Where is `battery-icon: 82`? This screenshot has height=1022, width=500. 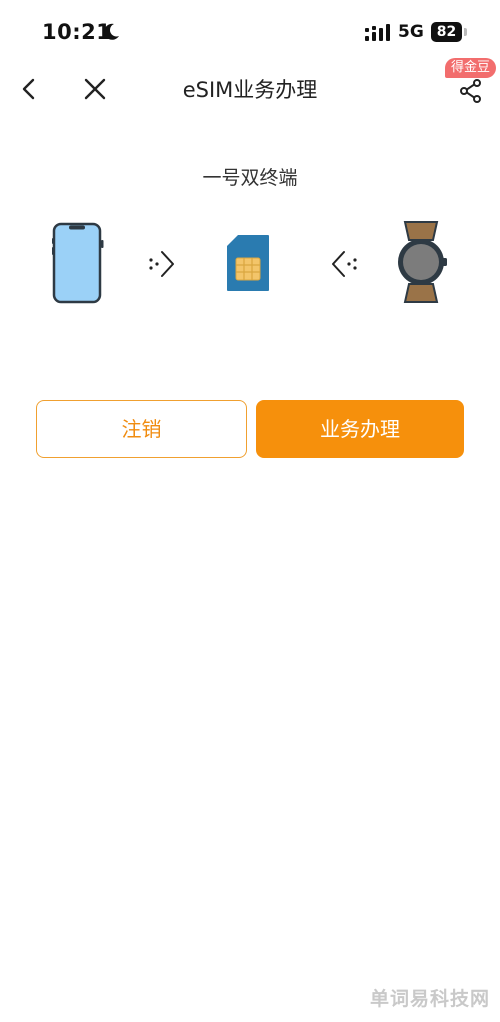 battery-icon: 82 is located at coordinates (449, 32).